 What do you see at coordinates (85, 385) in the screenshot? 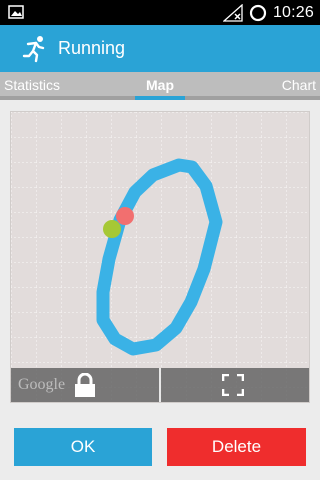
I see `lock-icon` at bounding box center [85, 385].